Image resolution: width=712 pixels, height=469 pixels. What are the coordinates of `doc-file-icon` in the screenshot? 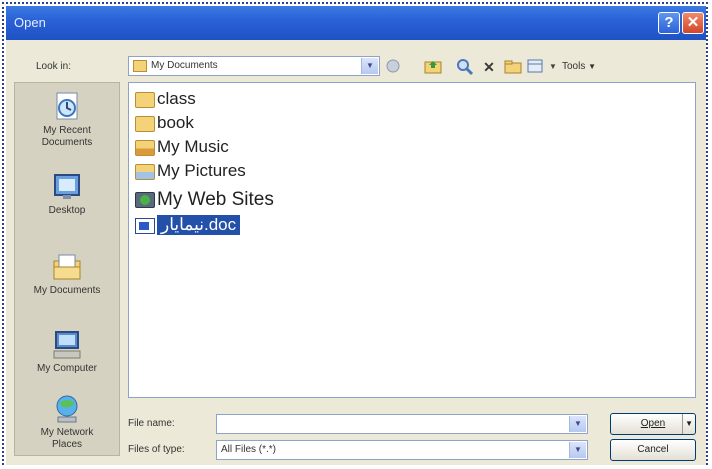 It's located at (145, 226).